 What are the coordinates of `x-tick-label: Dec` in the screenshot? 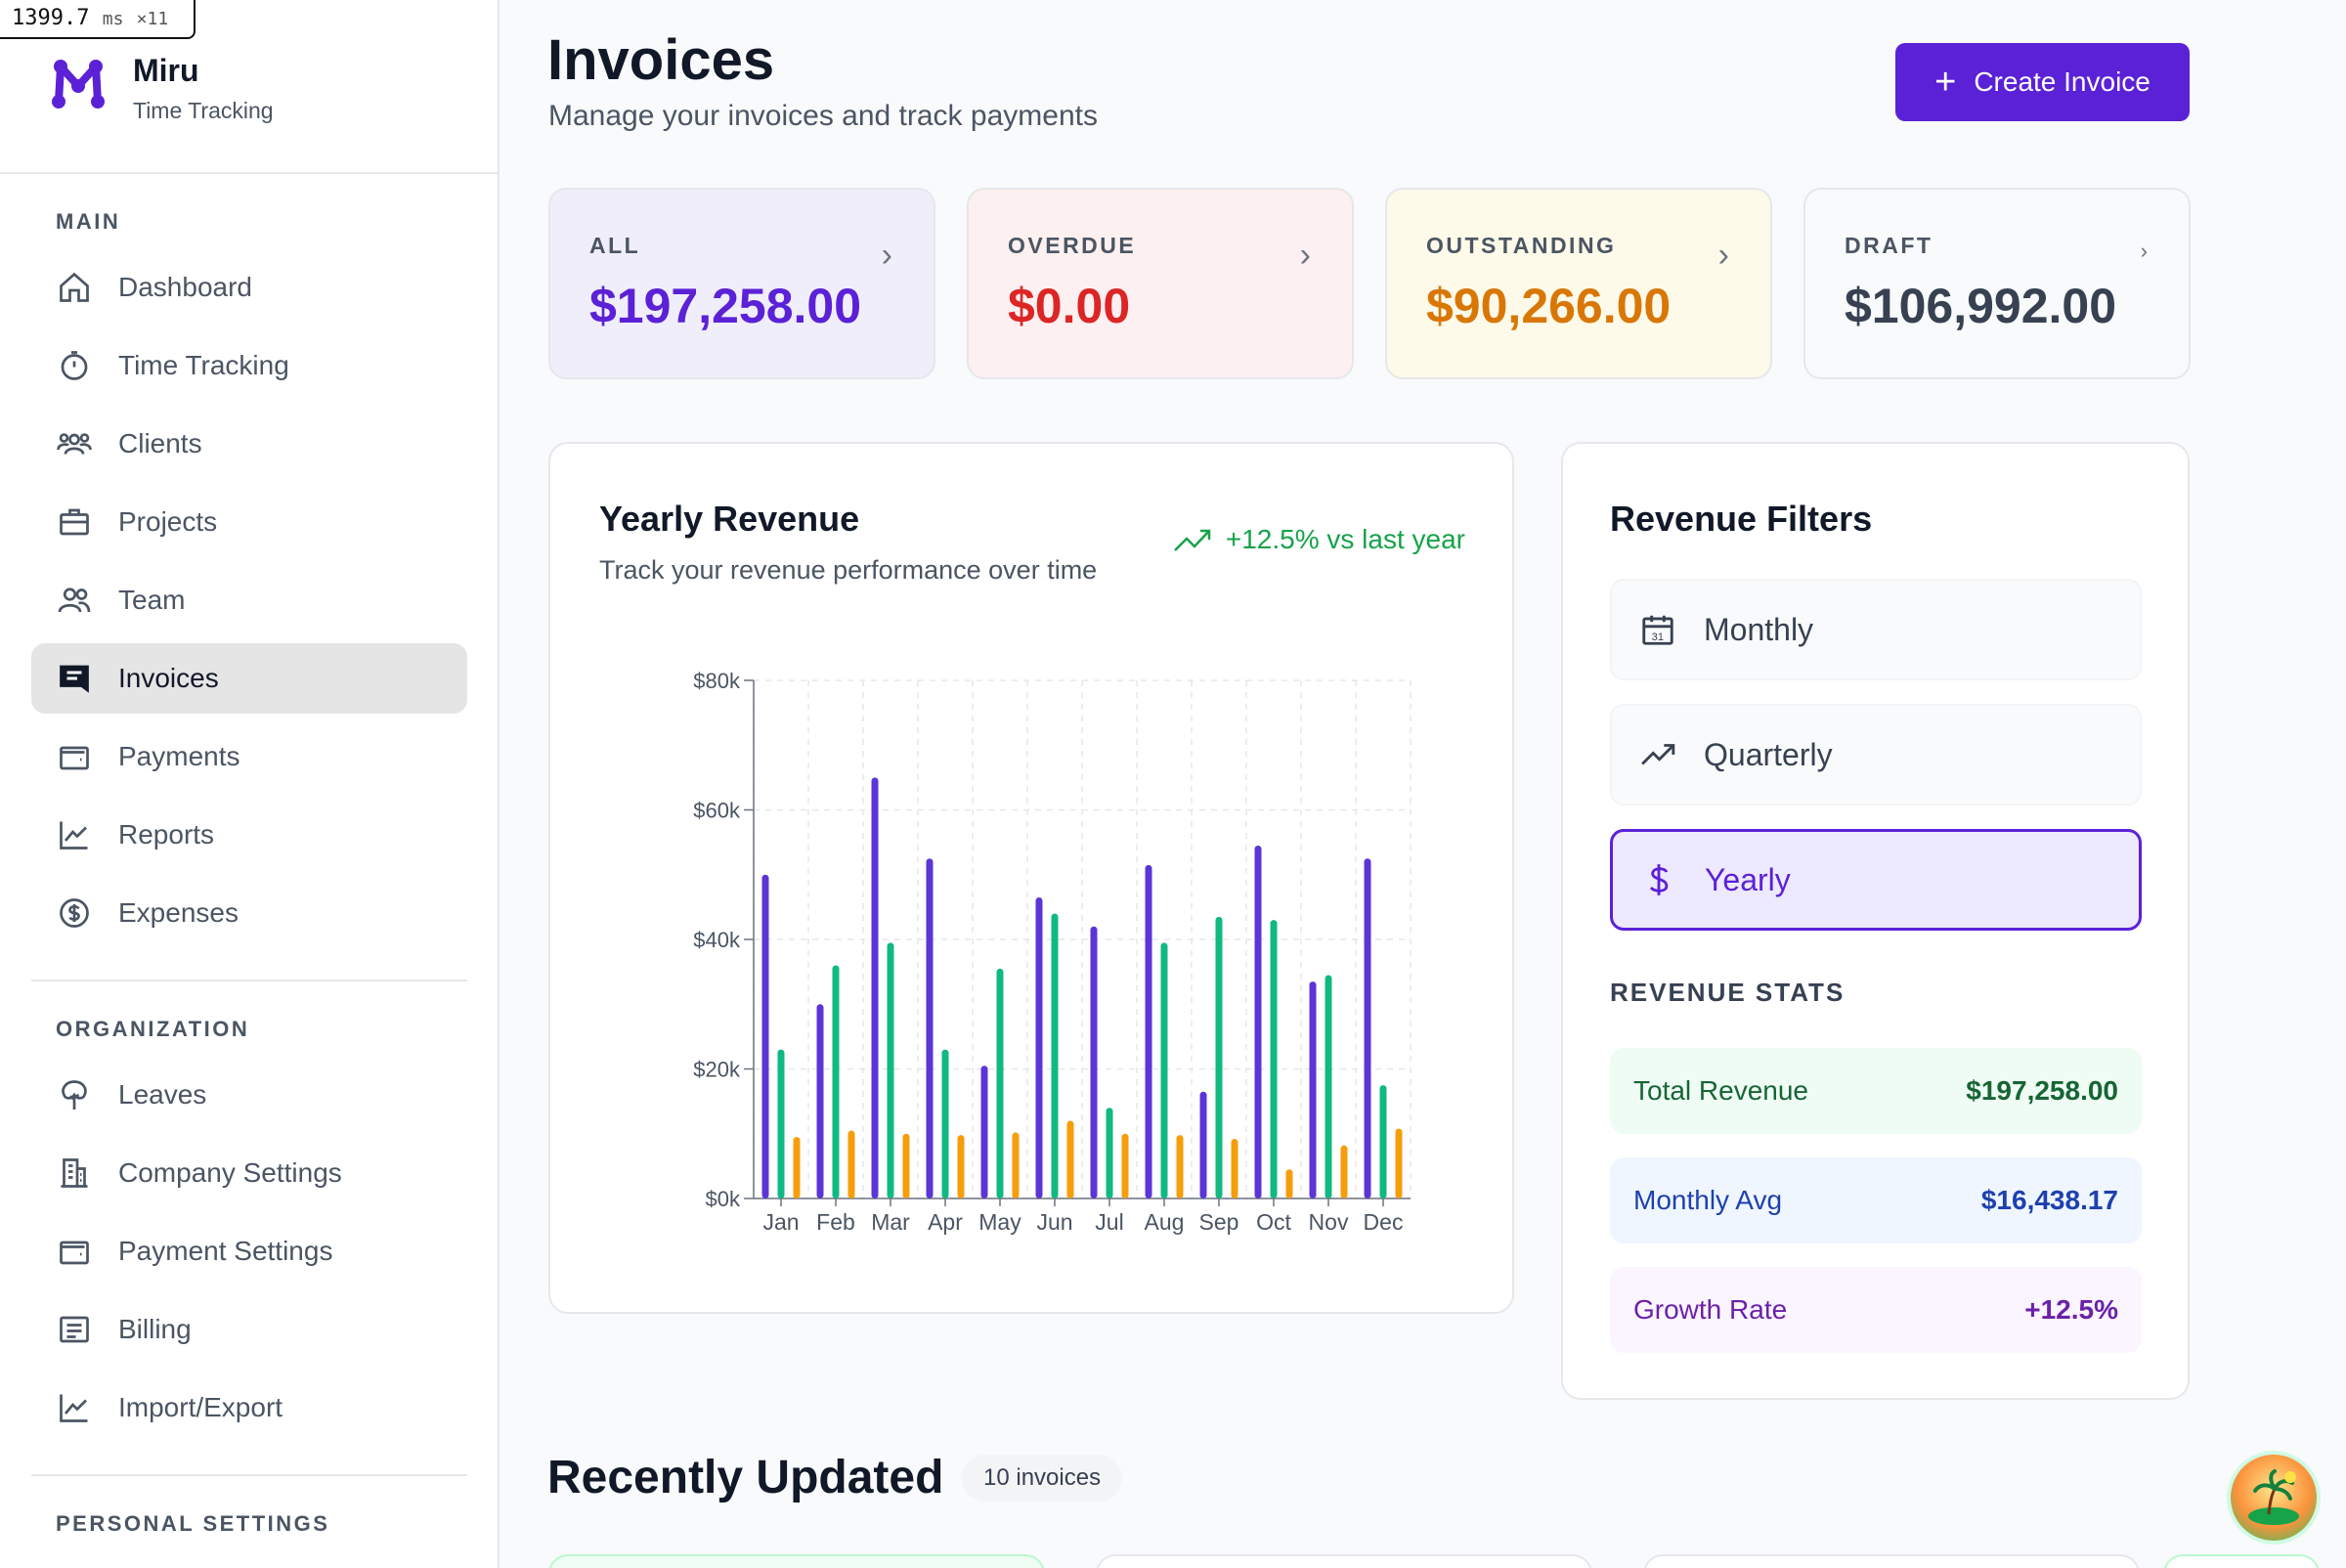 It's located at (1384, 1222).